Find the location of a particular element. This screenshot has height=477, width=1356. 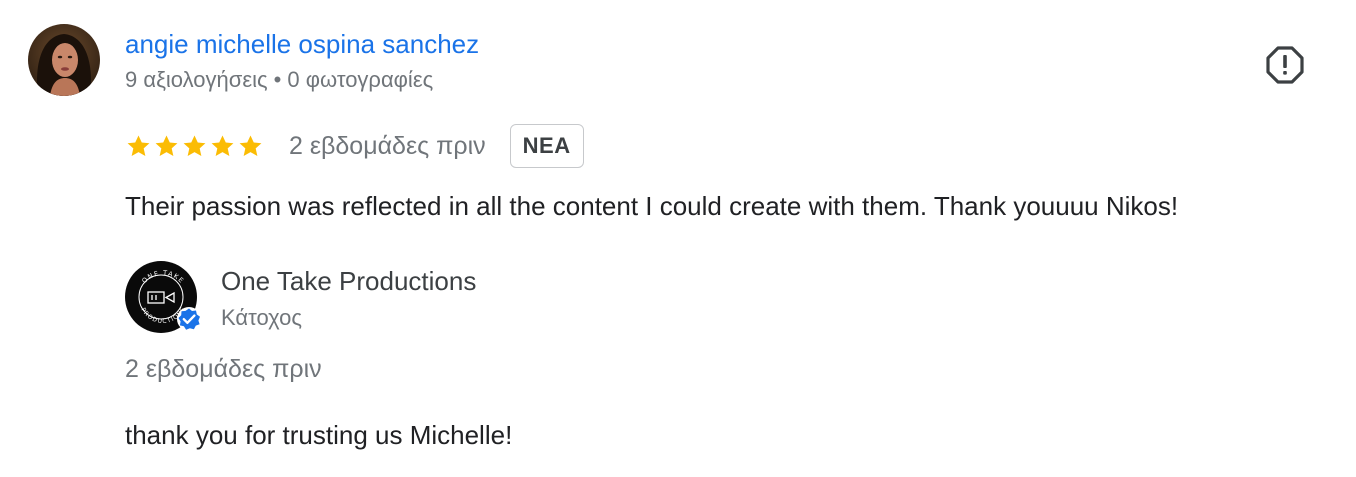

star-rating is located at coordinates (195, 146).